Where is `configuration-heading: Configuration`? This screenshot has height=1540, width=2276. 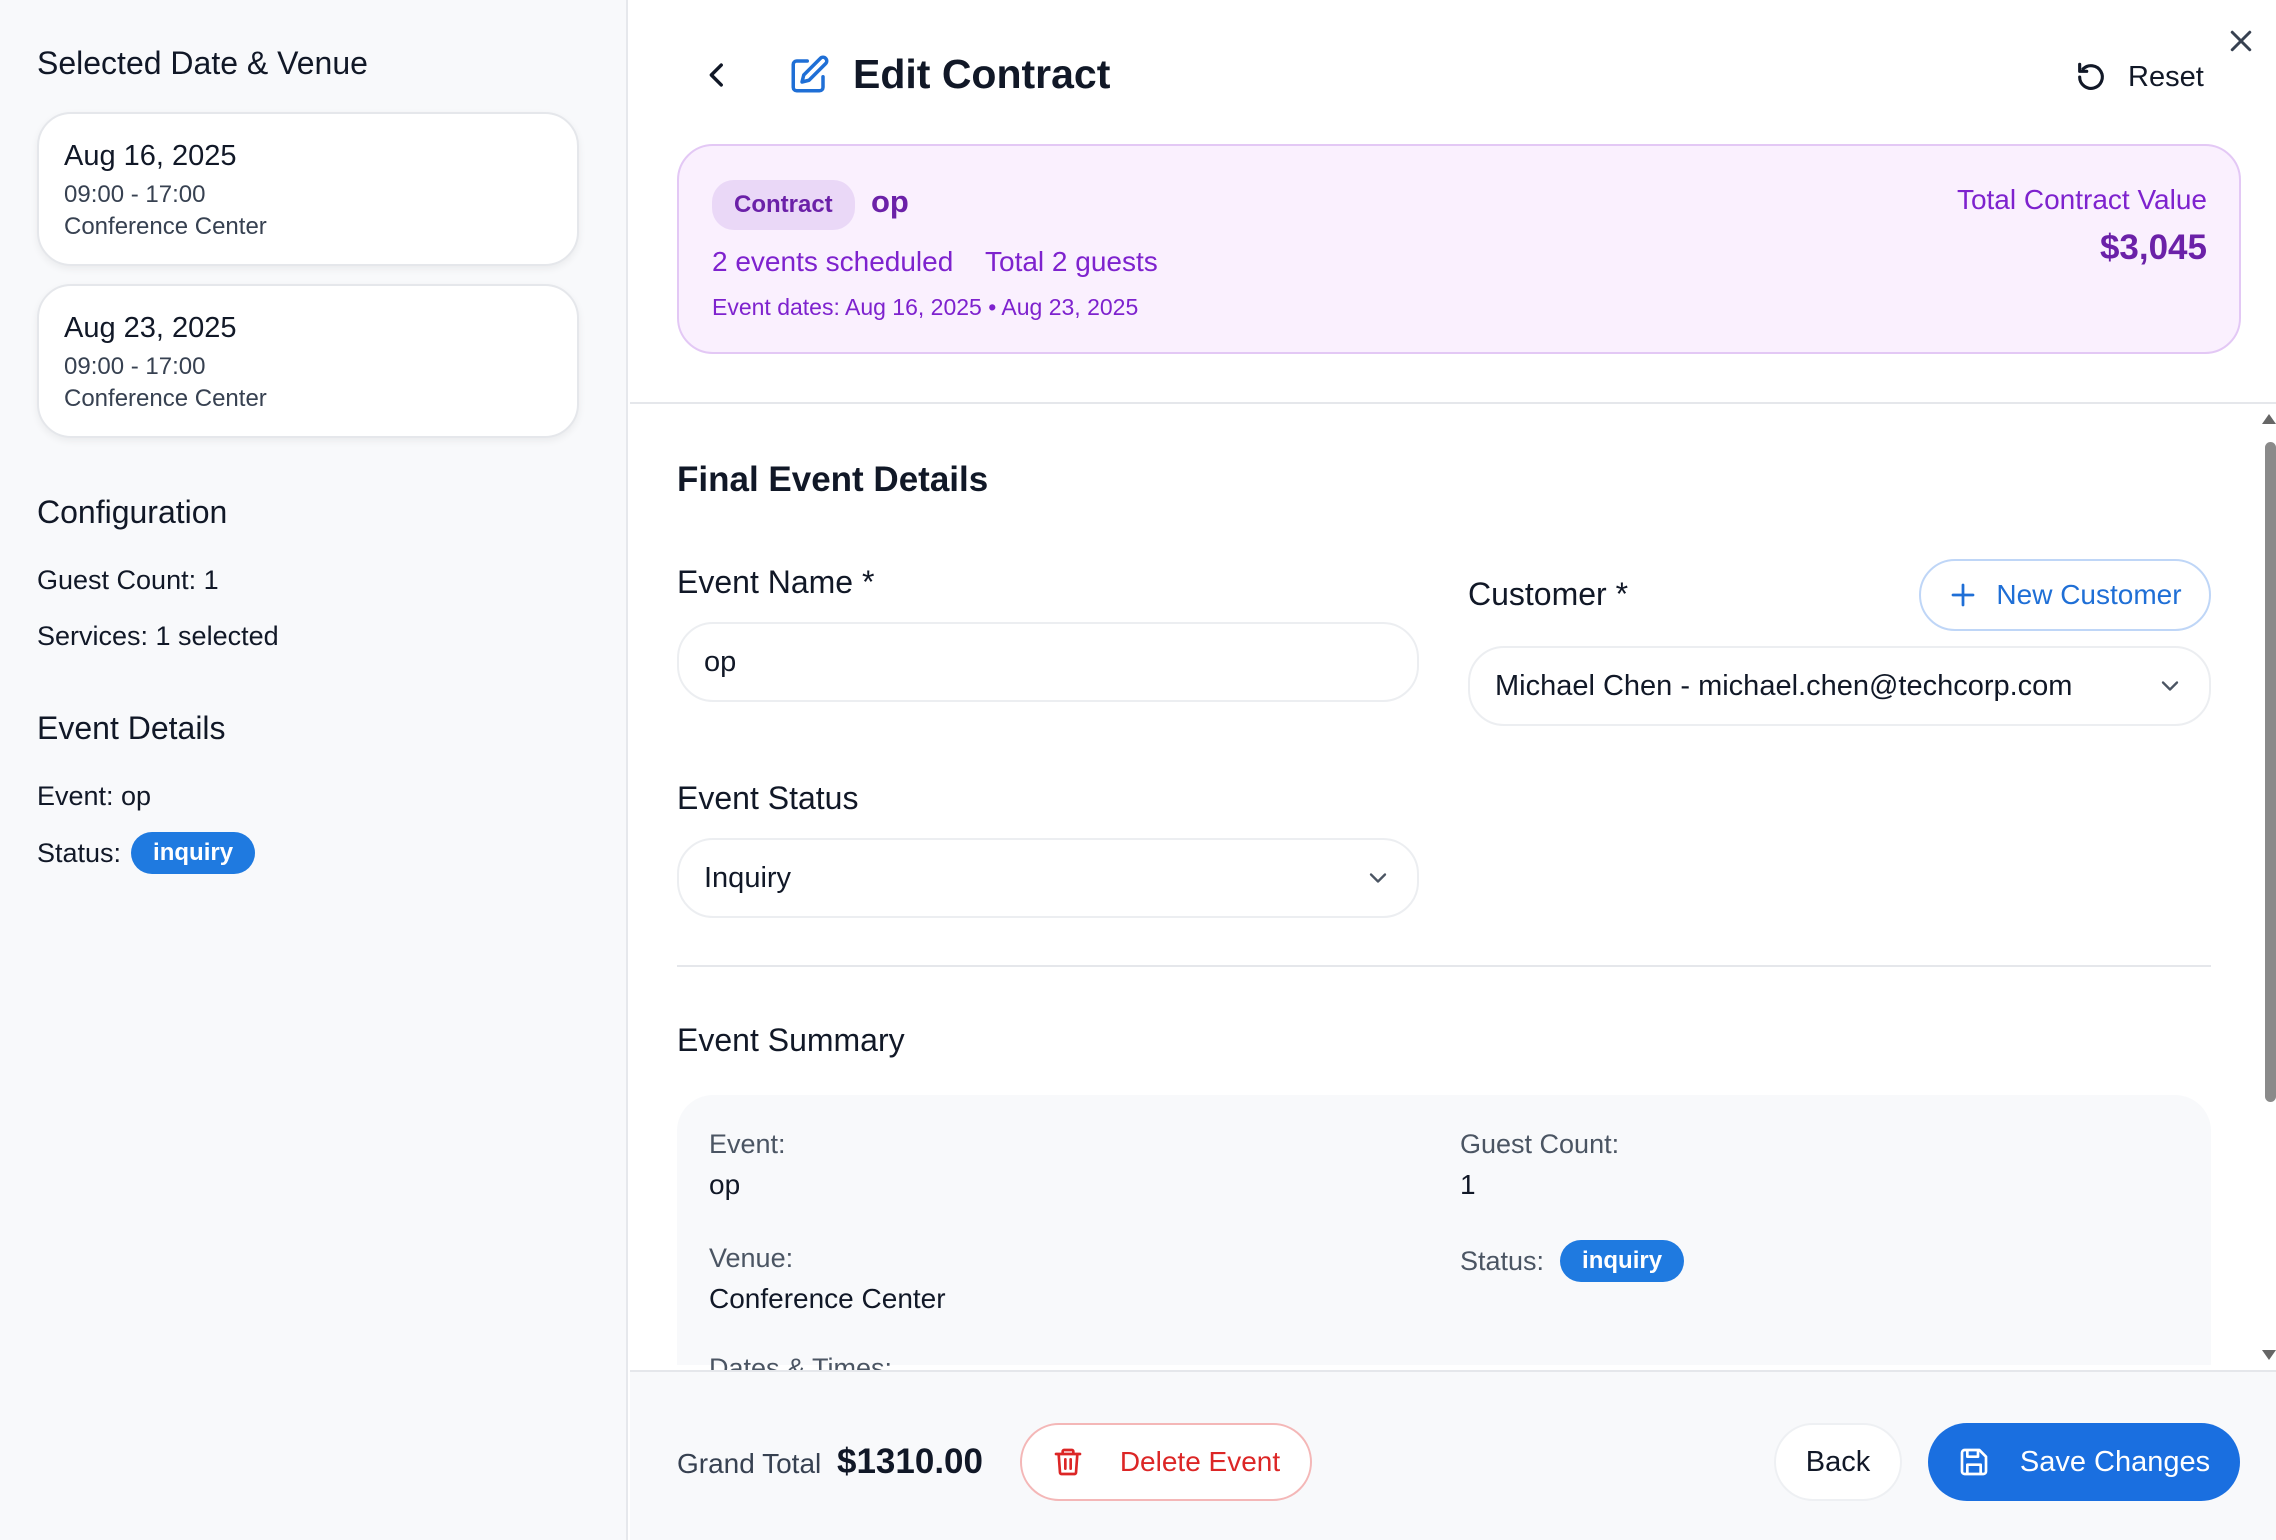
configuration-heading: Configuration is located at coordinates (132, 512).